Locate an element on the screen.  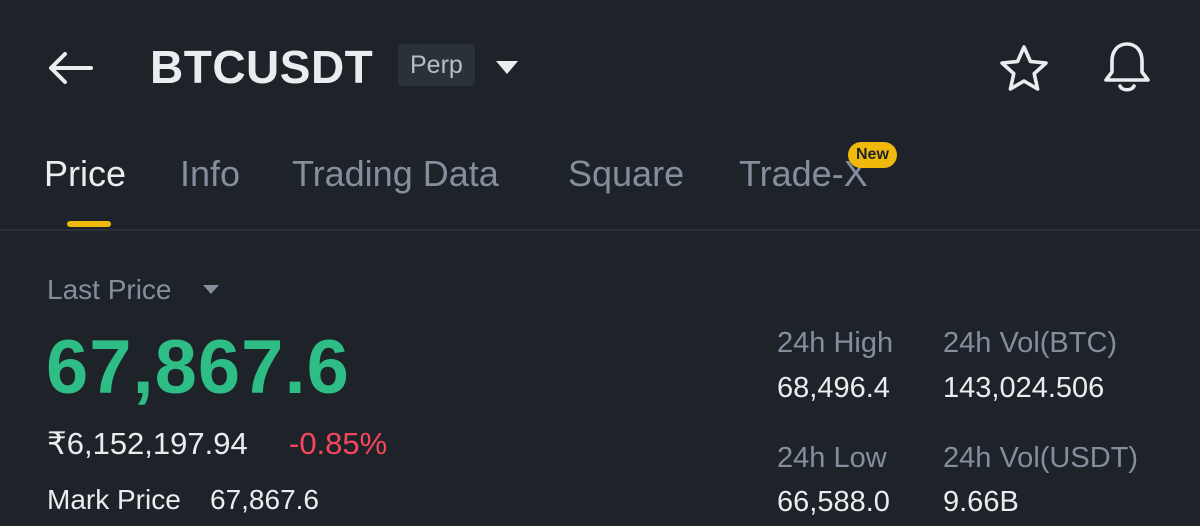
symbol-dropdown-button is located at coordinates (507, 67).